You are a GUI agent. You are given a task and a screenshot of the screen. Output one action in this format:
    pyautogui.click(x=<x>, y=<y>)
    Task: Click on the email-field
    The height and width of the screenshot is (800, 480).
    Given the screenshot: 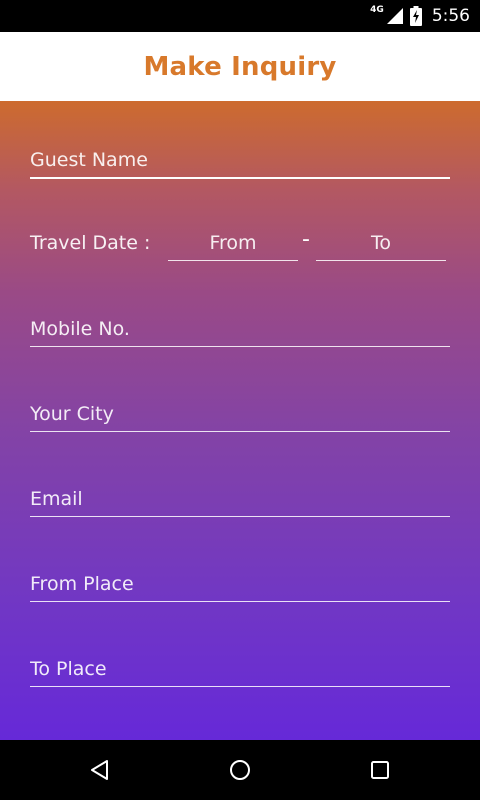 What is the action you would take?
    pyautogui.click(x=240, y=496)
    